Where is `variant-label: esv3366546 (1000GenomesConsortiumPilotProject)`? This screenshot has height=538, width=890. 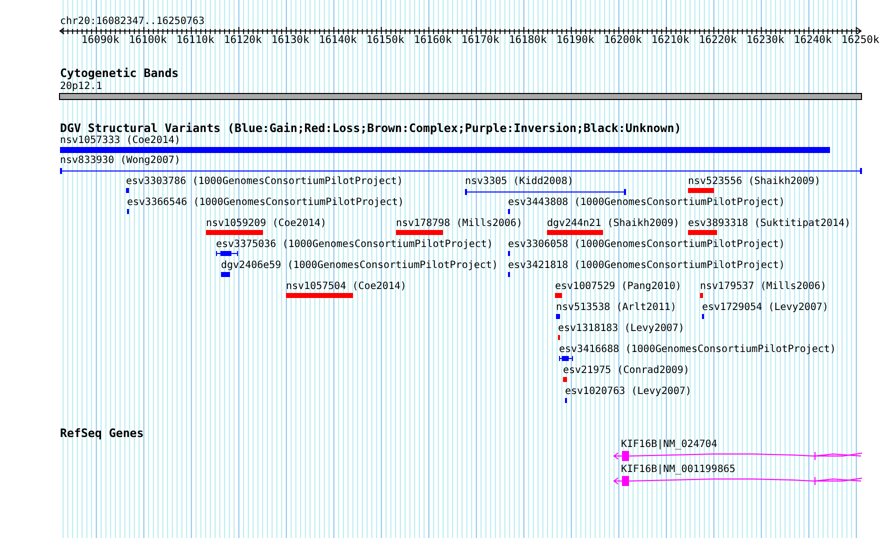 variant-label: esv3366546 (1000GenomesConsortiumPilotProject) is located at coordinates (265, 202).